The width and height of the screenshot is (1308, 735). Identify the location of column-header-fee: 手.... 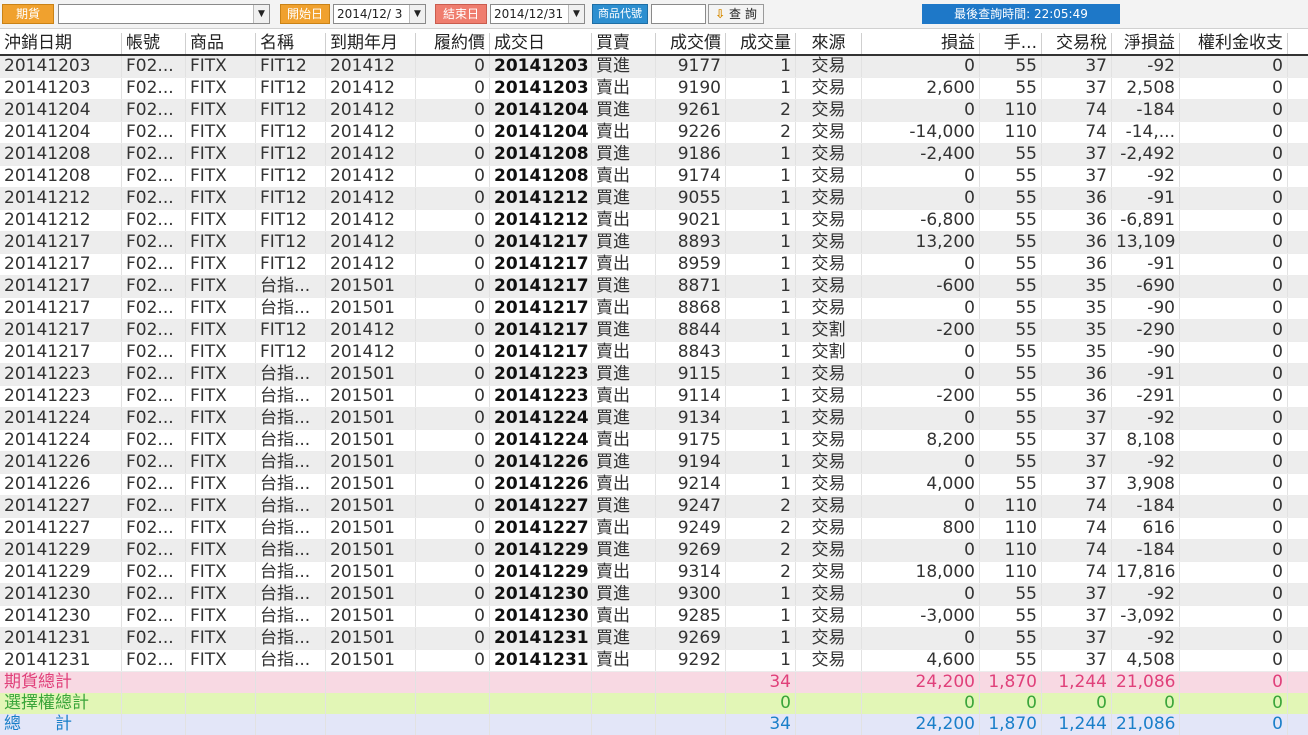
(1011, 43).